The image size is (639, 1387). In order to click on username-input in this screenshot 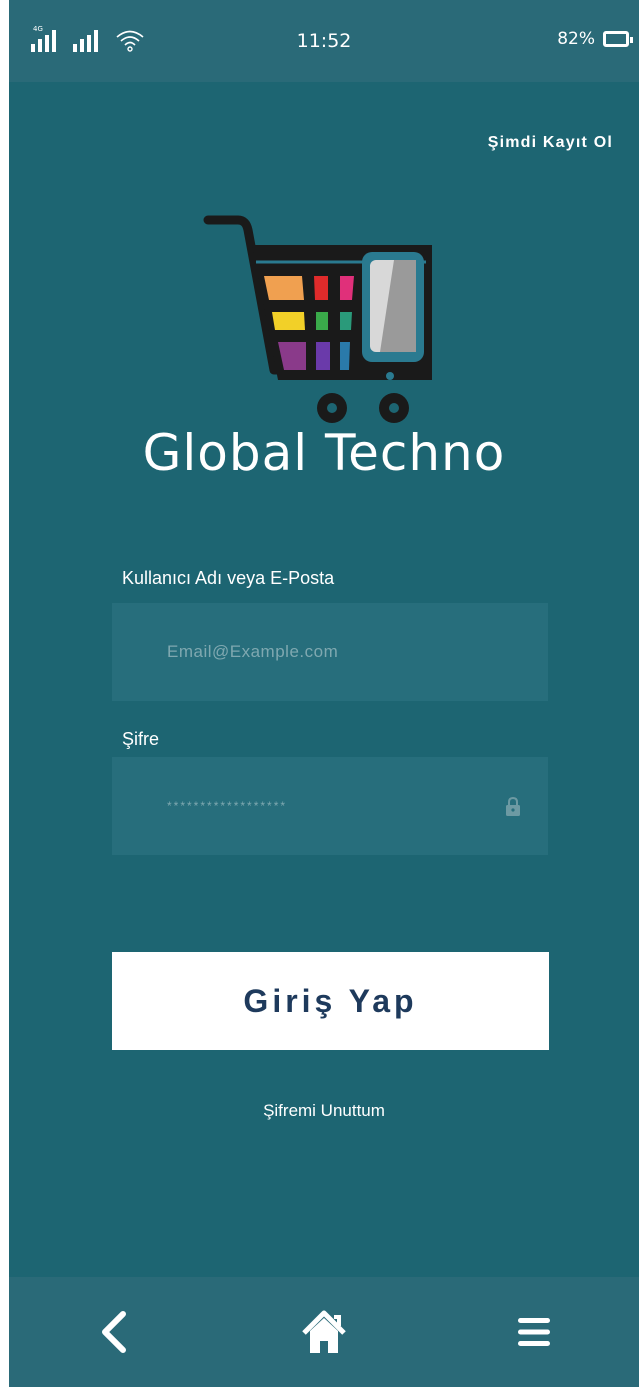, I will do `click(317, 652)`.